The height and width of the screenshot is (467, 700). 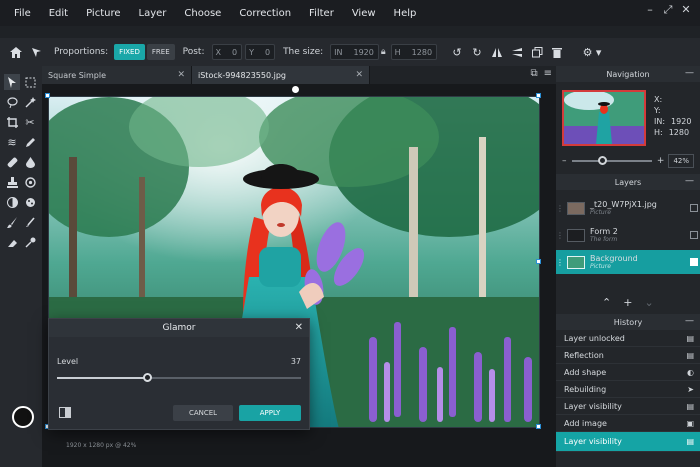 What do you see at coordinates (457, 52) in the screenshot?
I see `rotate-left-icon: ↺` at bounding box center [457, 52].